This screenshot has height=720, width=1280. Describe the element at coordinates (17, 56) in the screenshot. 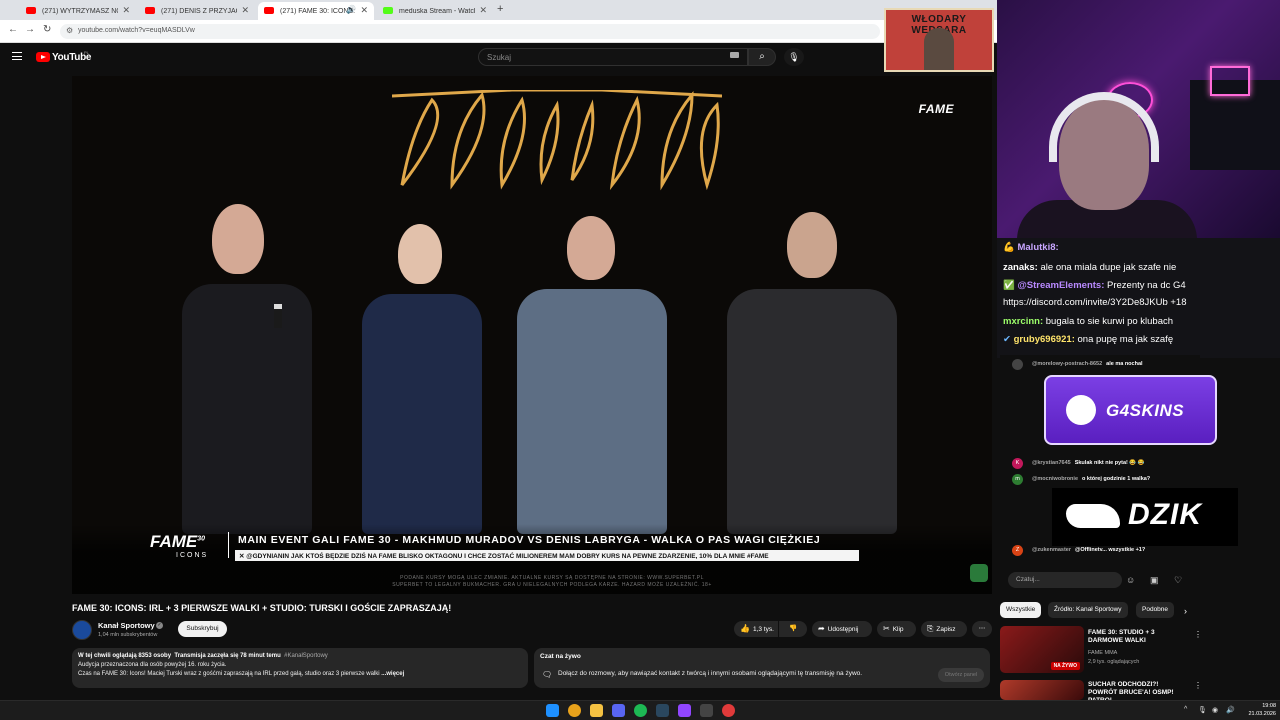

I see `hamburger-menu-icon` at that location.